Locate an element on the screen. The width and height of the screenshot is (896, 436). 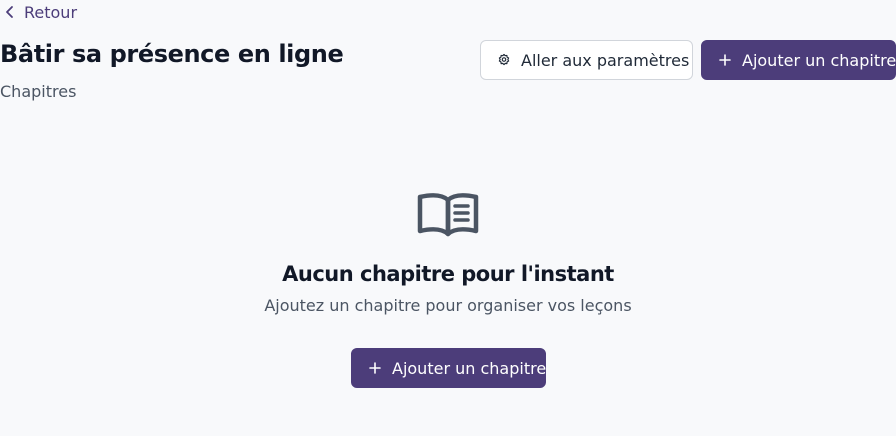
page-title: Bâtir sa présence en ligne is located at coordinates (172, 54).